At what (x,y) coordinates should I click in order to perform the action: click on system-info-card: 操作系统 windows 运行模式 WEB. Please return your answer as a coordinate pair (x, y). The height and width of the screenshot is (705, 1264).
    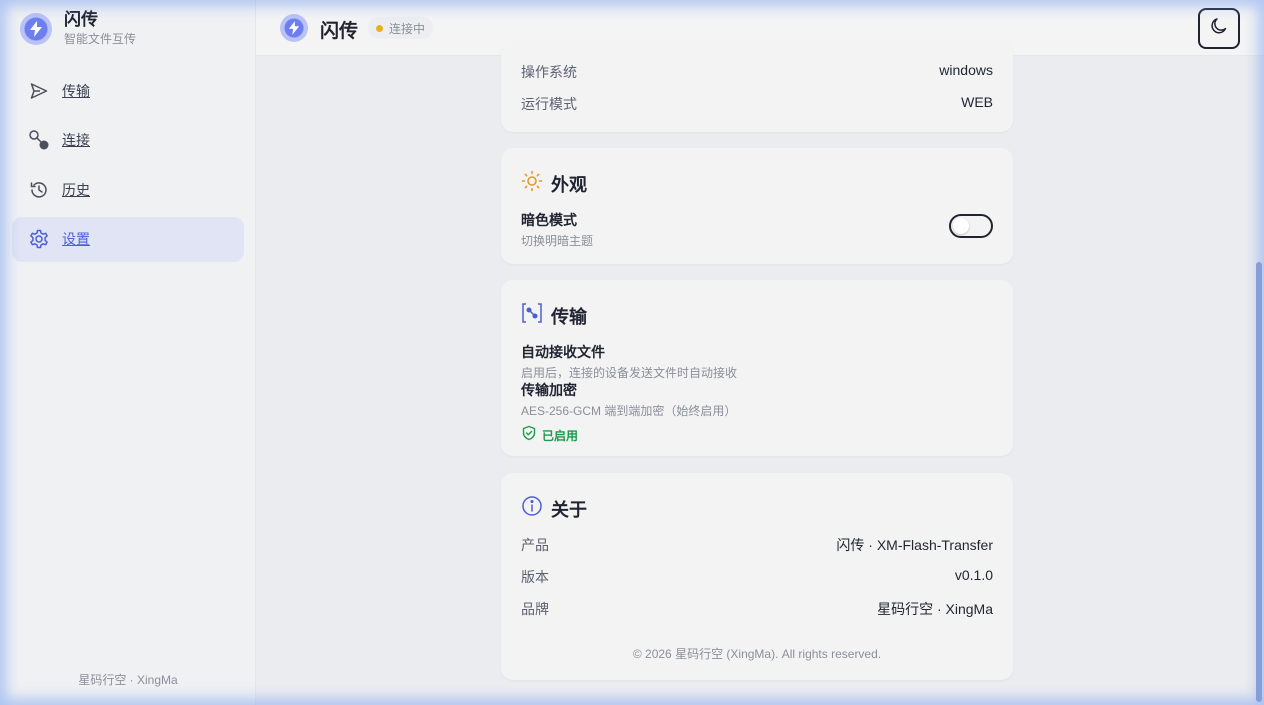
    Looking at the image, I should click on (757, 86).